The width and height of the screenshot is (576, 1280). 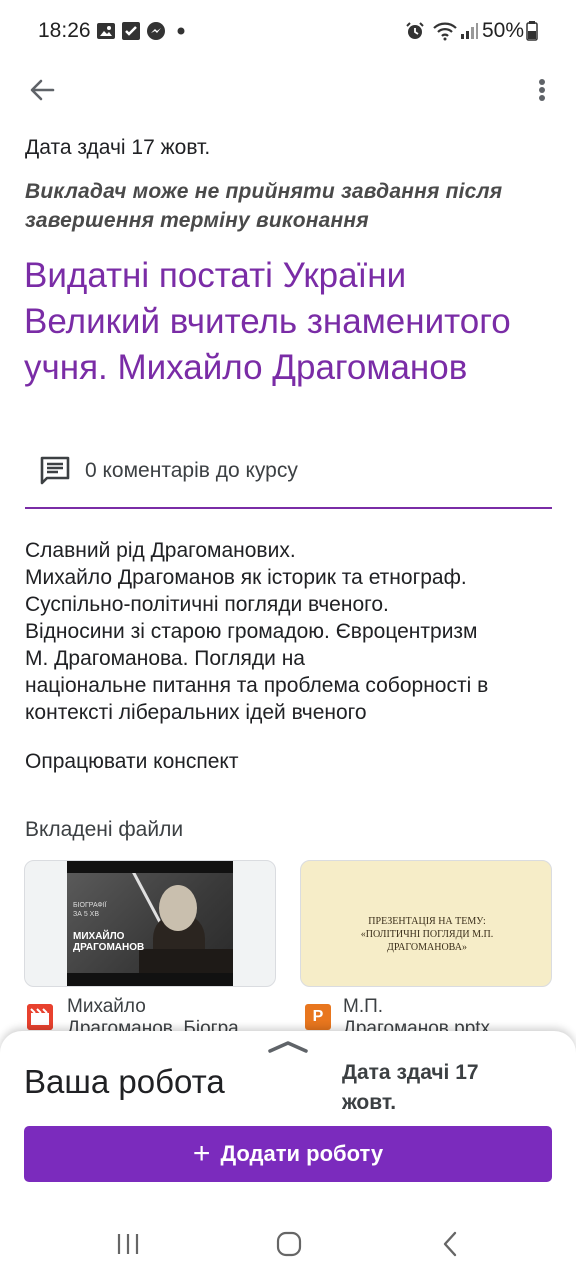 I want to click on check-icon, so click(x=131, y=31).